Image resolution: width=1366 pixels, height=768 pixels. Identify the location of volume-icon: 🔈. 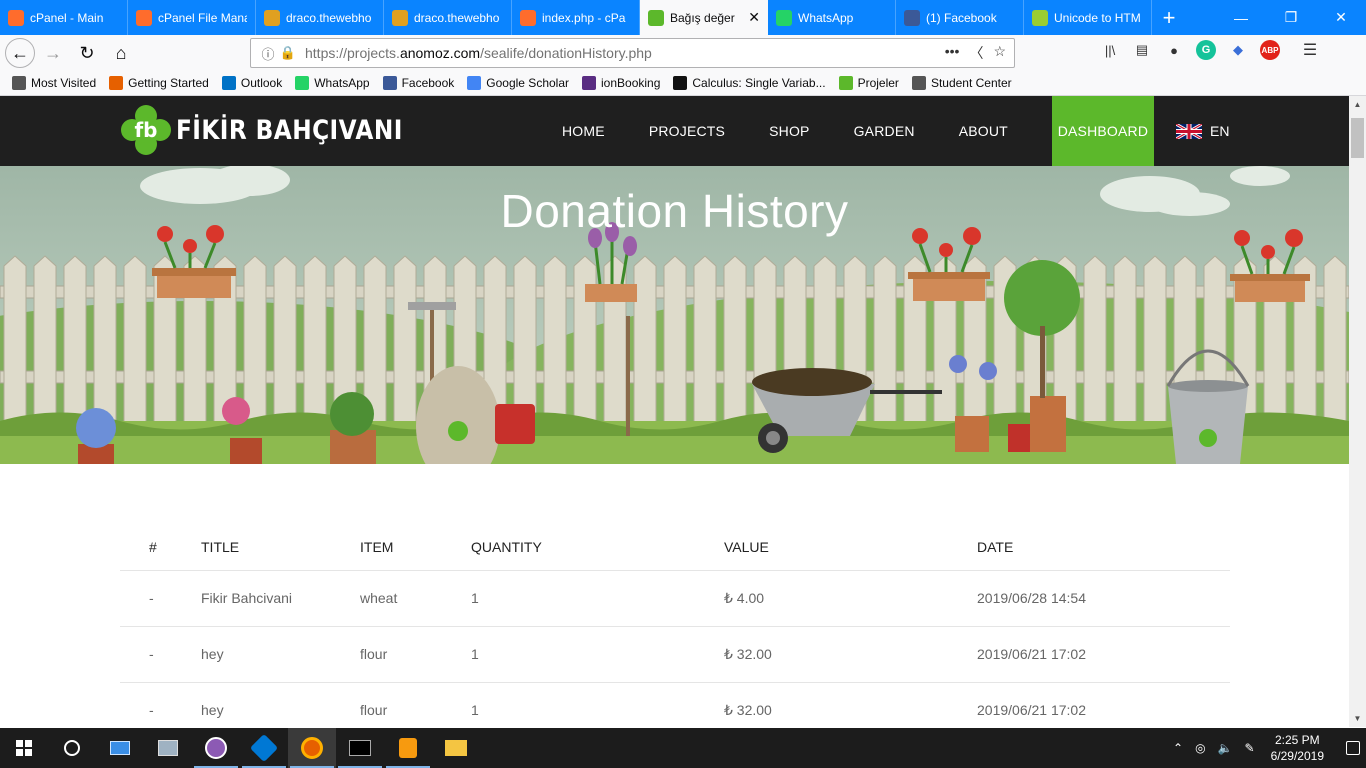
(1225, 748).